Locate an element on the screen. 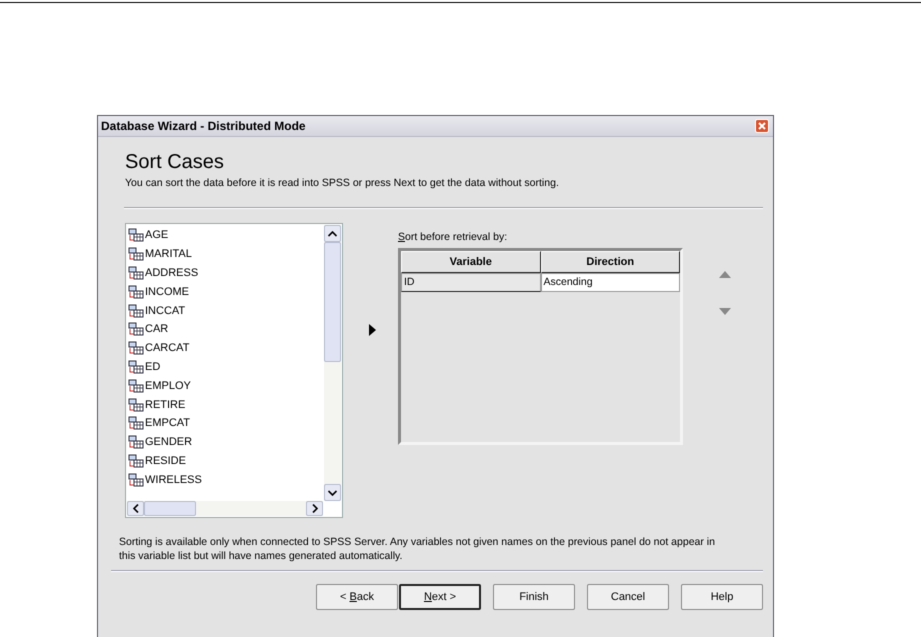  scroll-right-button is located at coordinates (314, 508).